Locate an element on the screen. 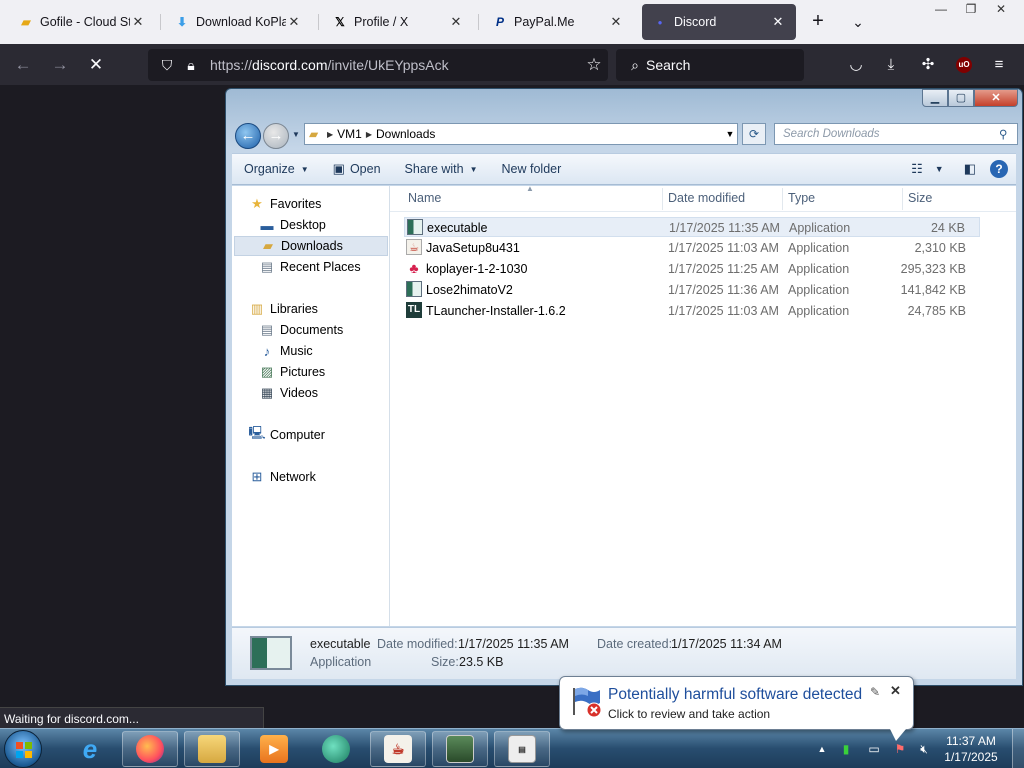 Image resolution: width=1024 pixels, height=768 pixels. search-placeholder: Search is located at coordinates (668, 65).